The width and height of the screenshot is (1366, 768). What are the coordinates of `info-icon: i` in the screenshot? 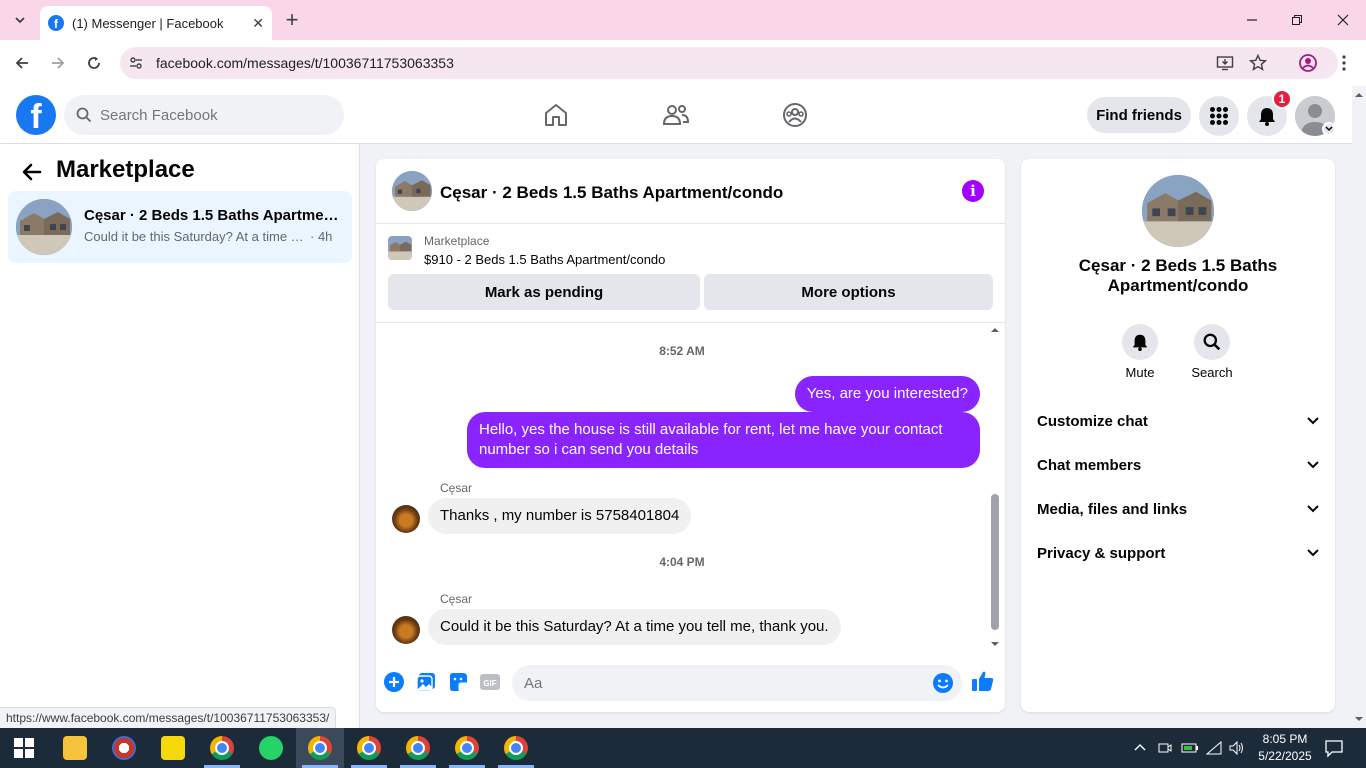 It's located at (973, 191).